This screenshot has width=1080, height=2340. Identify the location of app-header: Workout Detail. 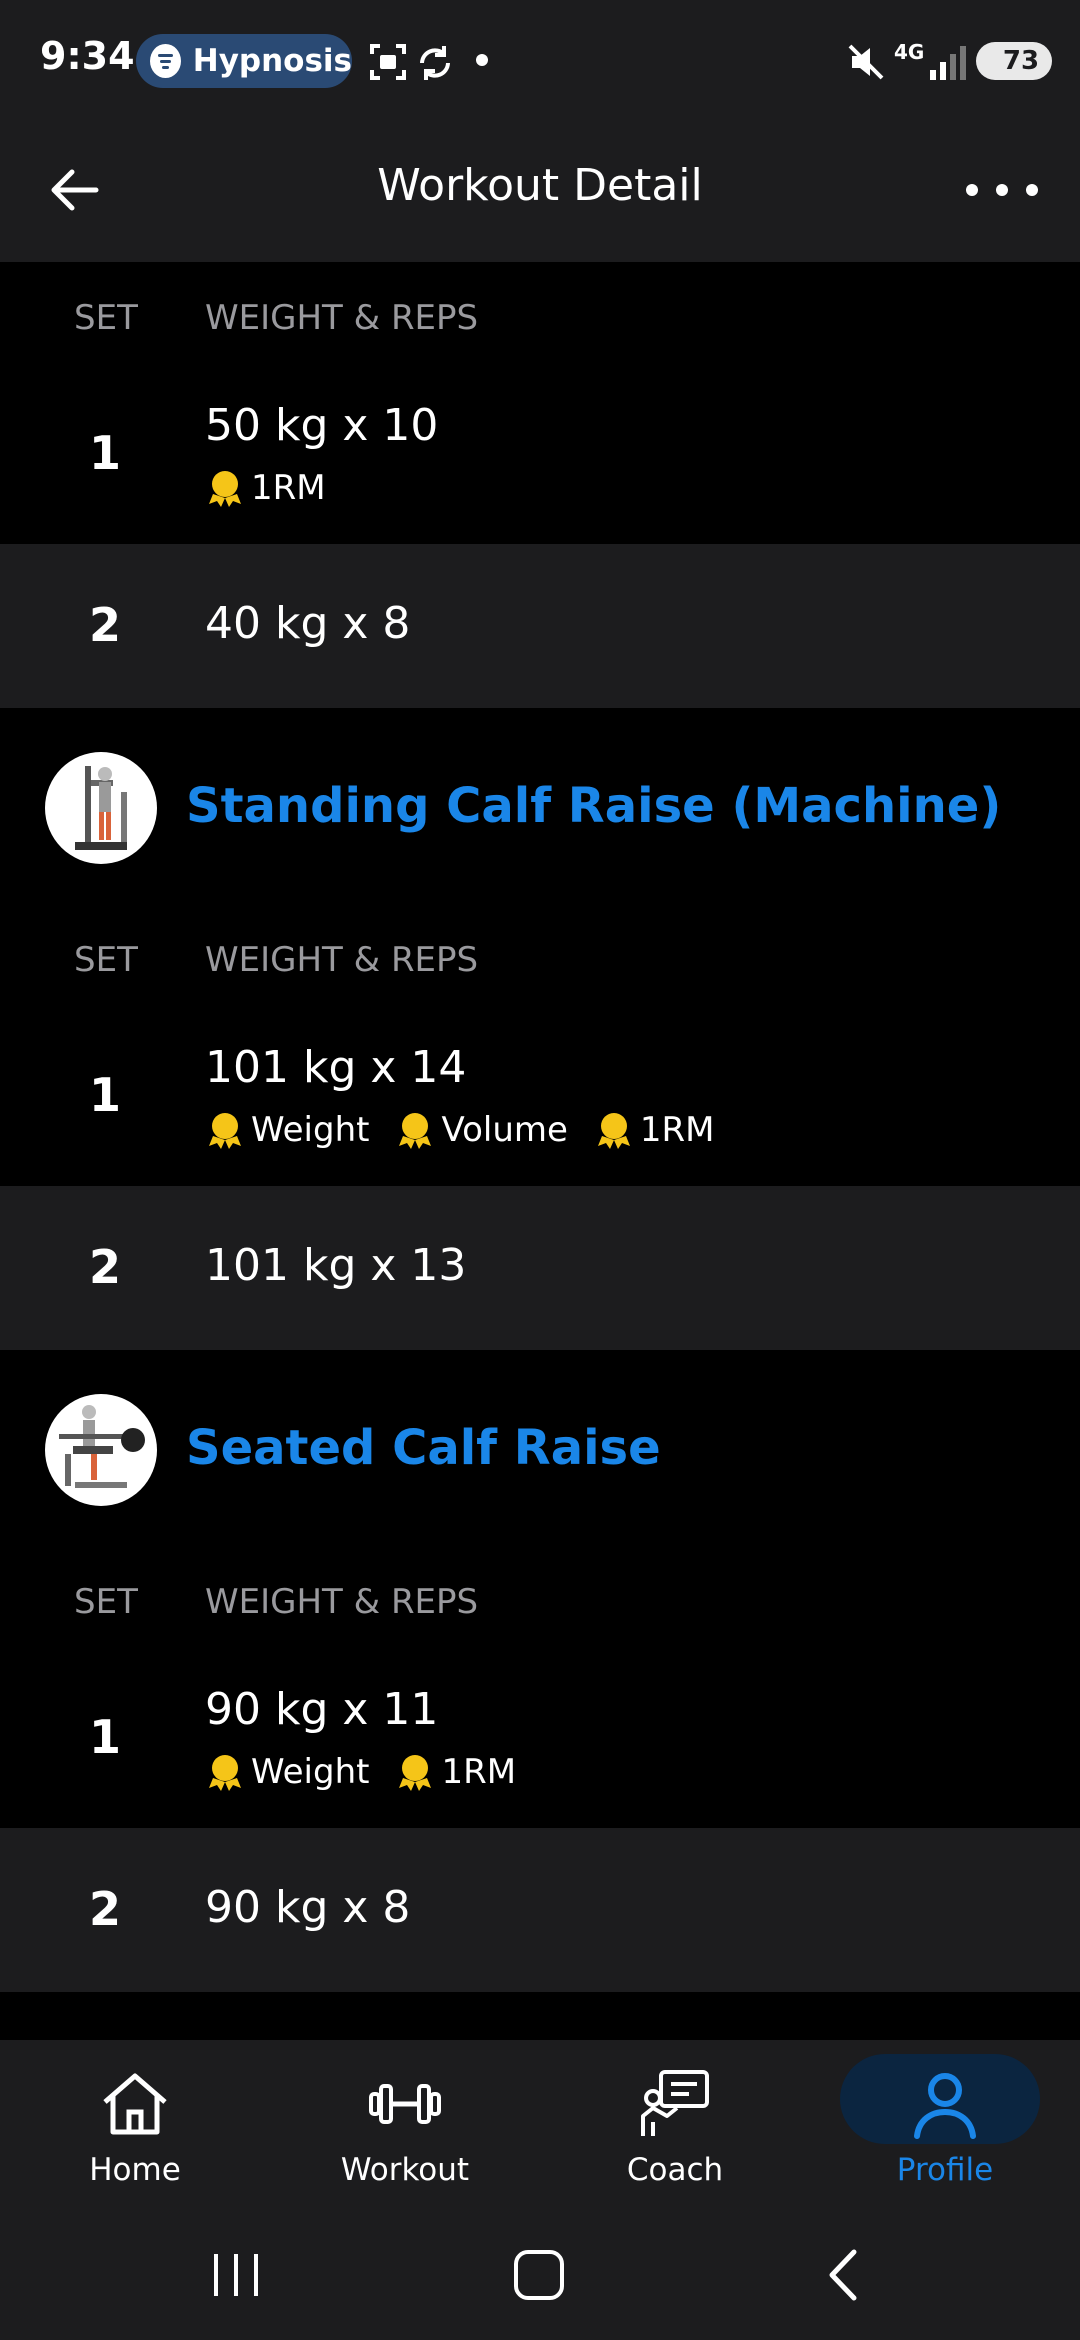
(540, 191).